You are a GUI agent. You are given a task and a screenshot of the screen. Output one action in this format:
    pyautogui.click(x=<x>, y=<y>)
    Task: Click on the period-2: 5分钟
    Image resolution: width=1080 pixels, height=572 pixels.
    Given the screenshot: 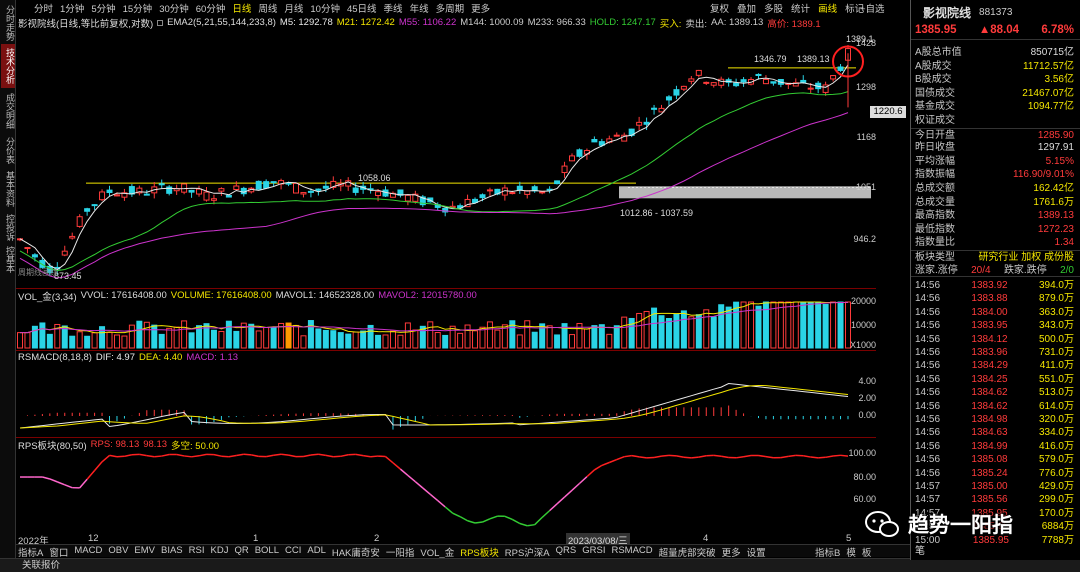 What is the action you would take?
    pyautogui.click(x=103, y=8)
    